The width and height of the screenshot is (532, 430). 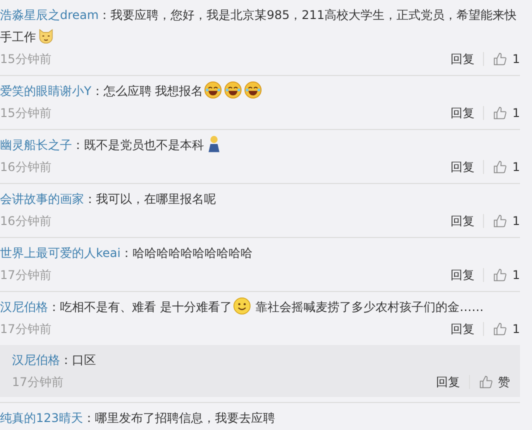 What do you see at coordinates (259, 27) in the screenshot?
I see `comment-text: 浩淼星辰之dream：我要应聘，您好，我是北京某985，211高校大学生，正式党员，希望能来快手工作` at bounding box center [259, 27].